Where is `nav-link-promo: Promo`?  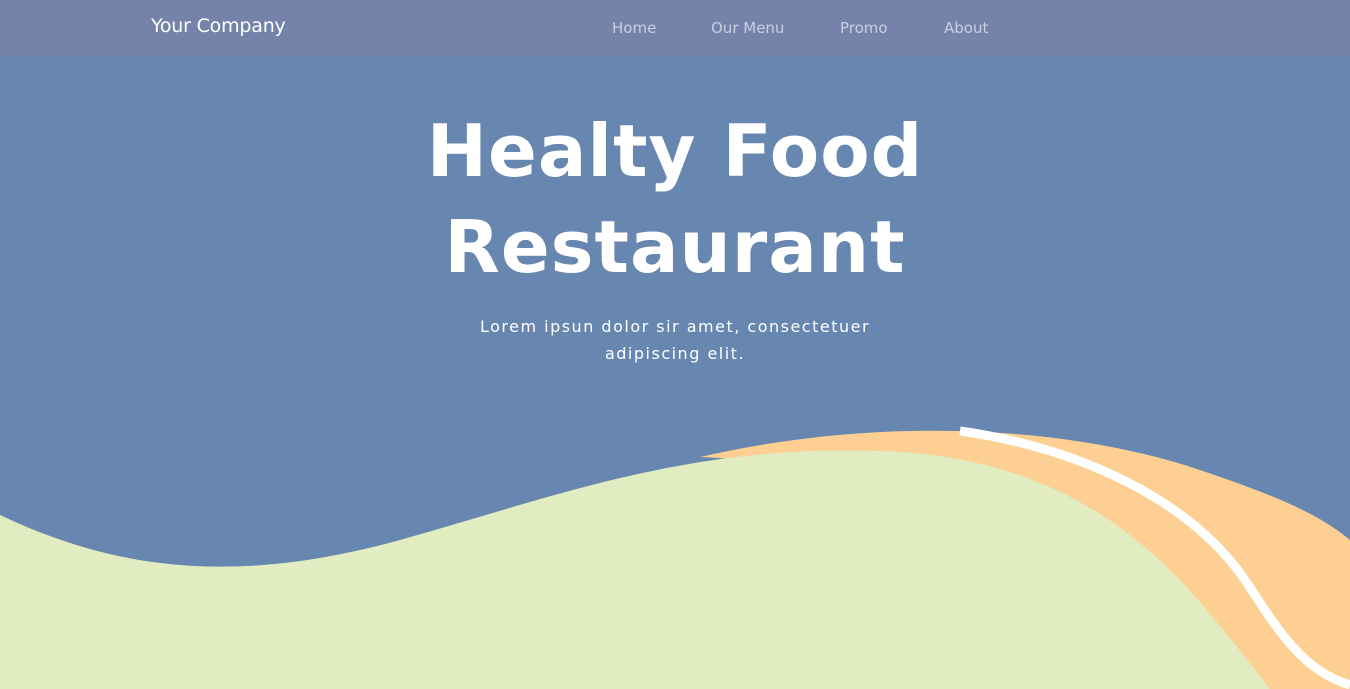 nav-link-promo: Promo is located at coordinates (864, 28).